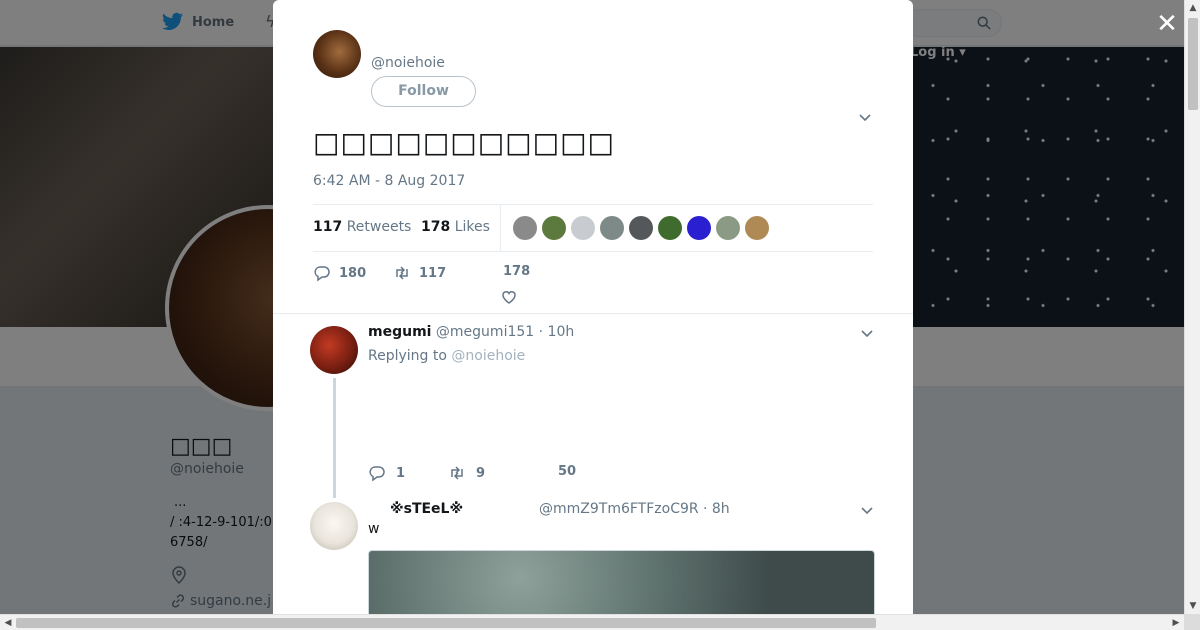 The width and height of the screenshot is (1200, 630). What do you see at coordinates (557, 332) in the screenshot?
I see `reply-time: · 10h` at bounding box center [557, 332].